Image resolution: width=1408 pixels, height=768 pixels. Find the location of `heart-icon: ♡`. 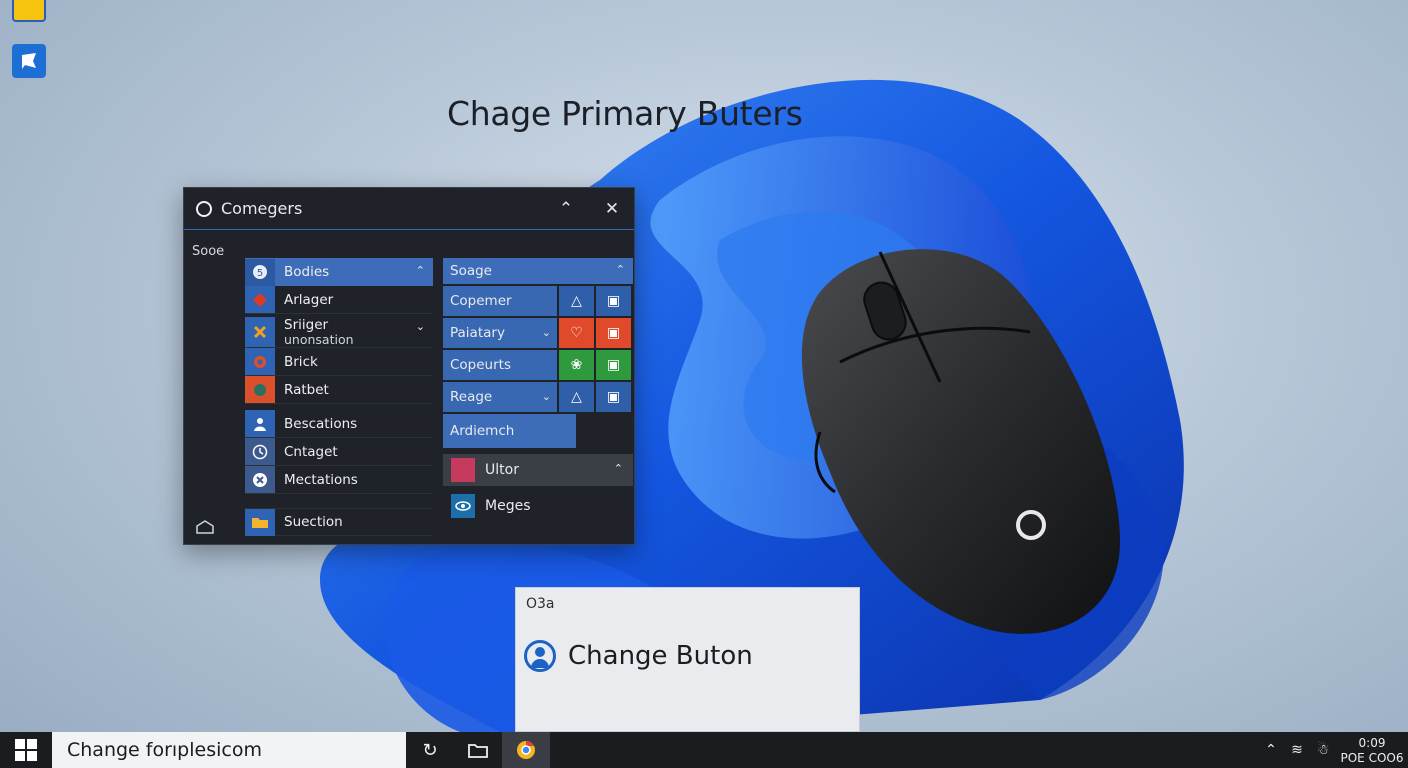

heart-icon: ♡ is located at coordinates (576, 333).